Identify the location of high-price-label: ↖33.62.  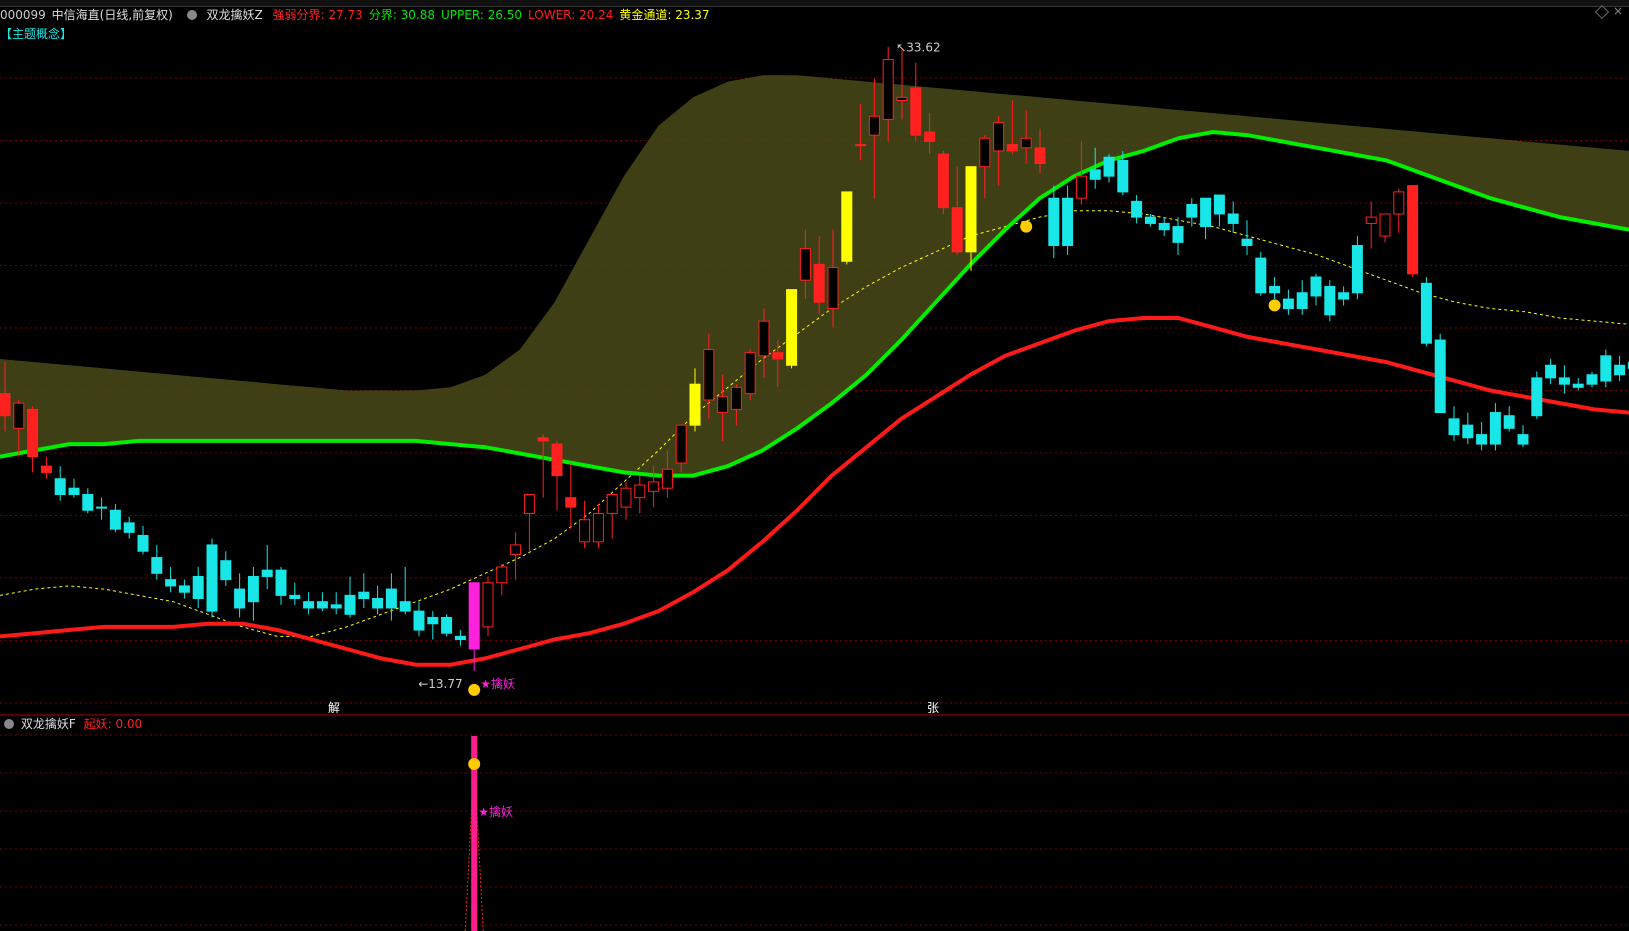
(918, 47).